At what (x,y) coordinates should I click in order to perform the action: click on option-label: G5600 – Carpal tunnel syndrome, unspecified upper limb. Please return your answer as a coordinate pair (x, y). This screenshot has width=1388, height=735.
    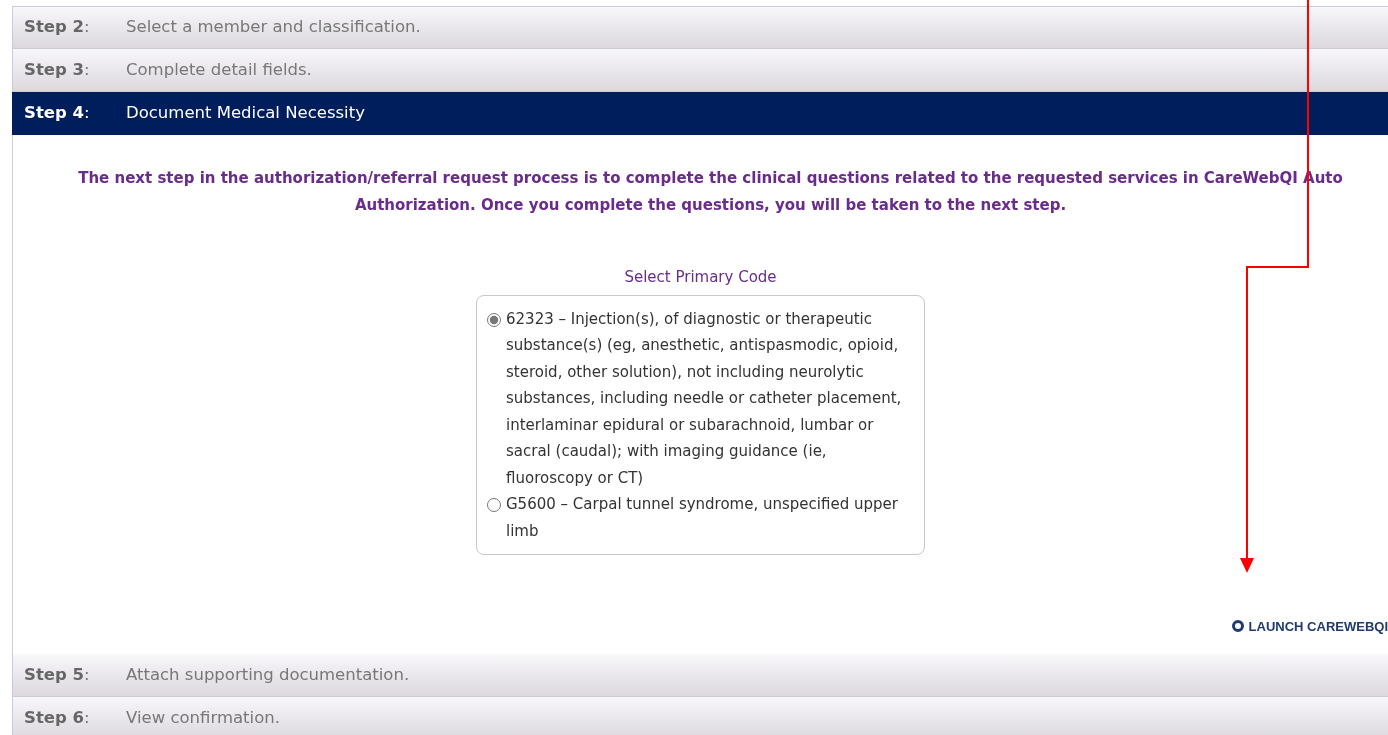
    Looking at the image, I should click on (702, 518).